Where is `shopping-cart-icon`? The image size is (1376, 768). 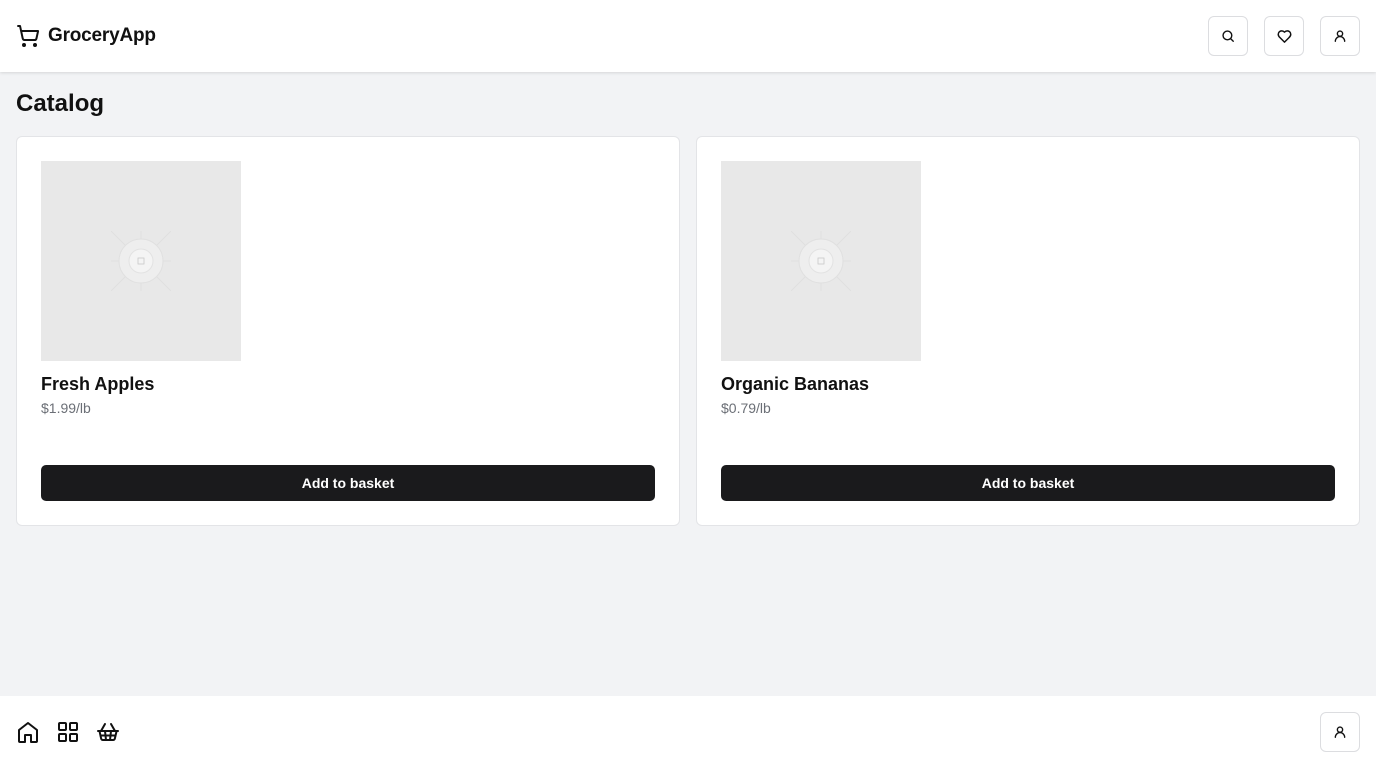
shopping-cart-icon is located at coordinates (28, 36).